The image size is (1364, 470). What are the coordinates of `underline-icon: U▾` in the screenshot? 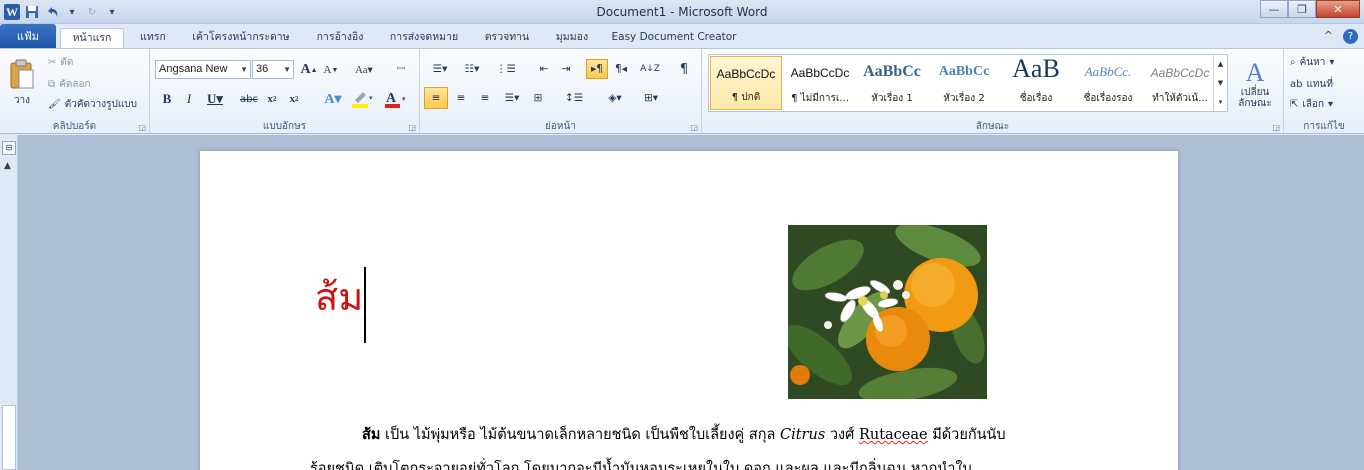 It's located at (215, 99).